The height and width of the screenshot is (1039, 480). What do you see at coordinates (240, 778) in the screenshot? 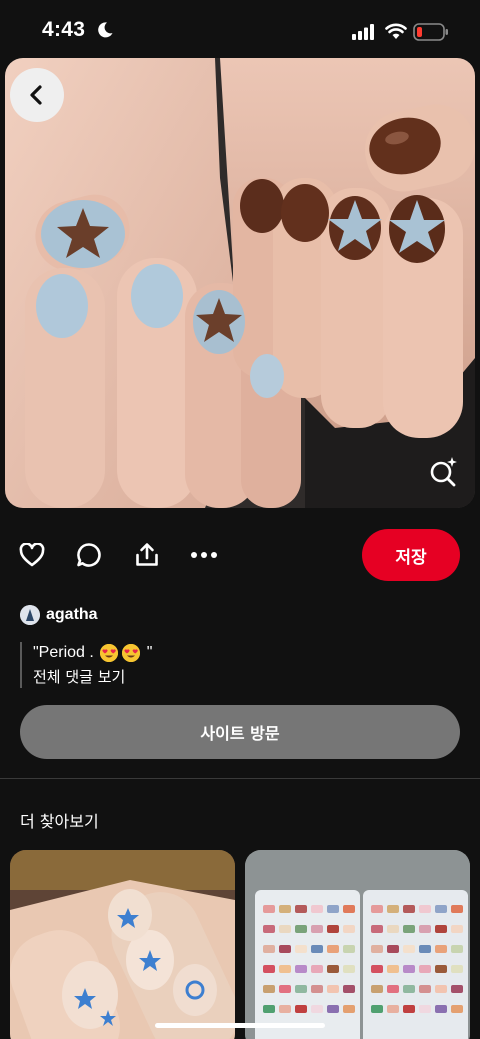
I see `section-divider` at bounding box center [240, 778].